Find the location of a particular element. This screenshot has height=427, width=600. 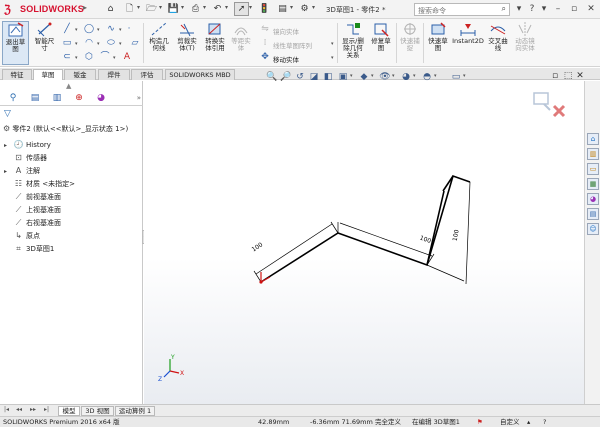

file-properties-icon: ▤ is located at coordinates (282, 9).